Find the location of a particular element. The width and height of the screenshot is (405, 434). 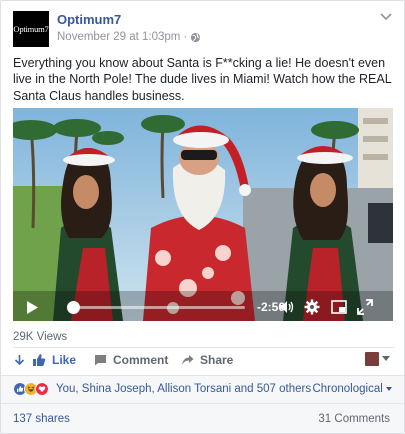

share-label: Share is located at coordinates (217, 360).